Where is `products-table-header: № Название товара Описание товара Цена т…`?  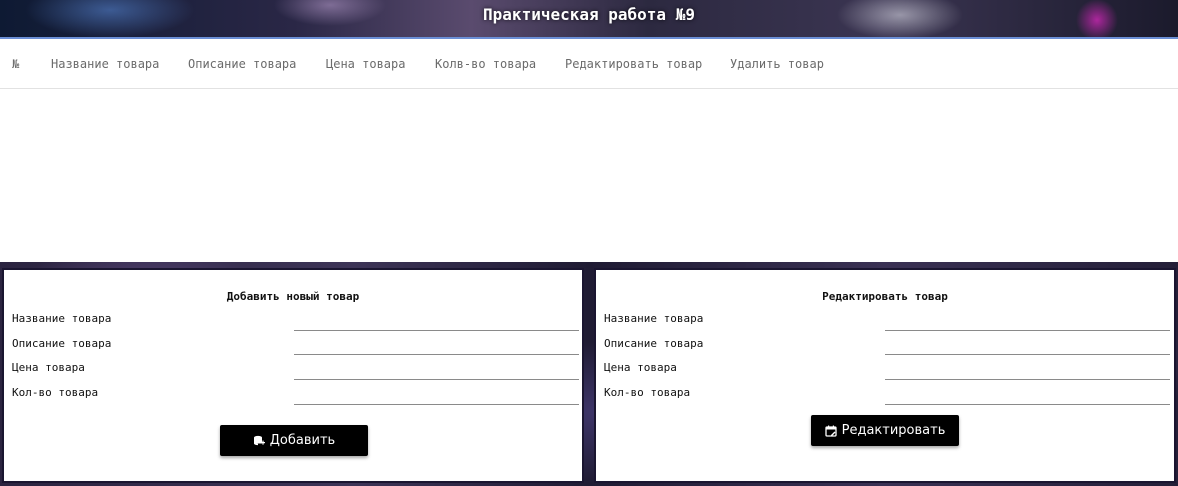
products-table-header: № Название товара Описание товара Цена т… is located at coordinates (589, 65).